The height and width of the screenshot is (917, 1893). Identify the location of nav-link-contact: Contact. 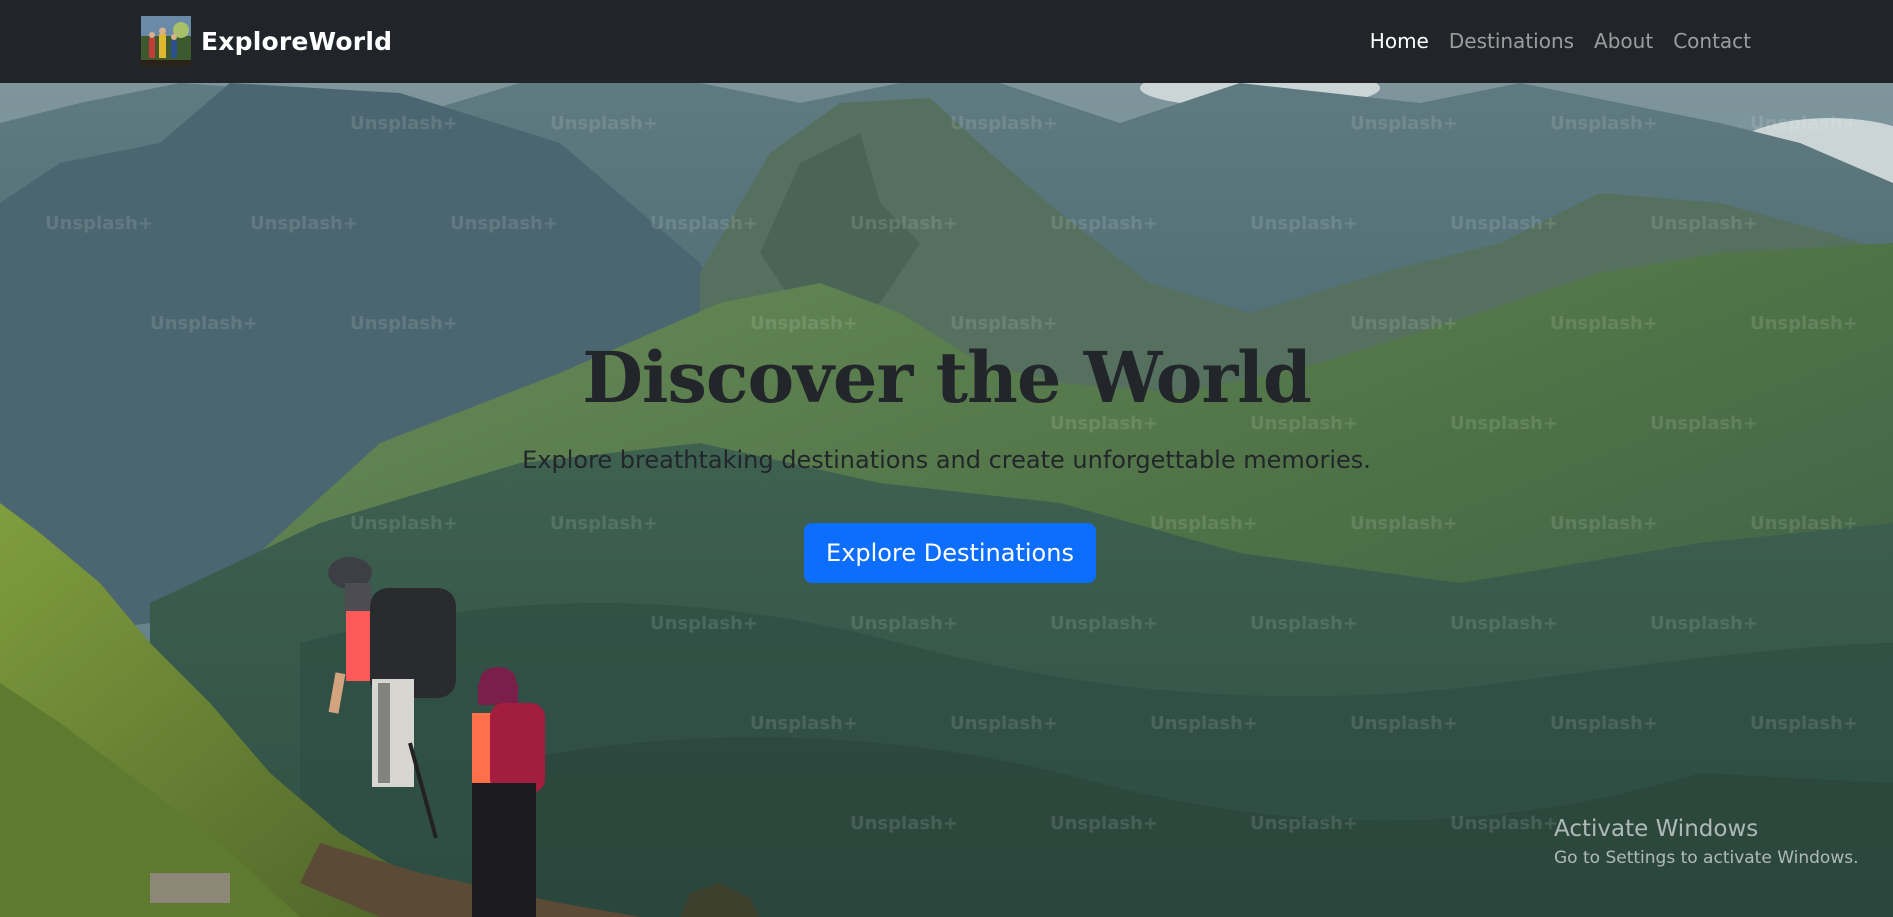
(1712, 41).